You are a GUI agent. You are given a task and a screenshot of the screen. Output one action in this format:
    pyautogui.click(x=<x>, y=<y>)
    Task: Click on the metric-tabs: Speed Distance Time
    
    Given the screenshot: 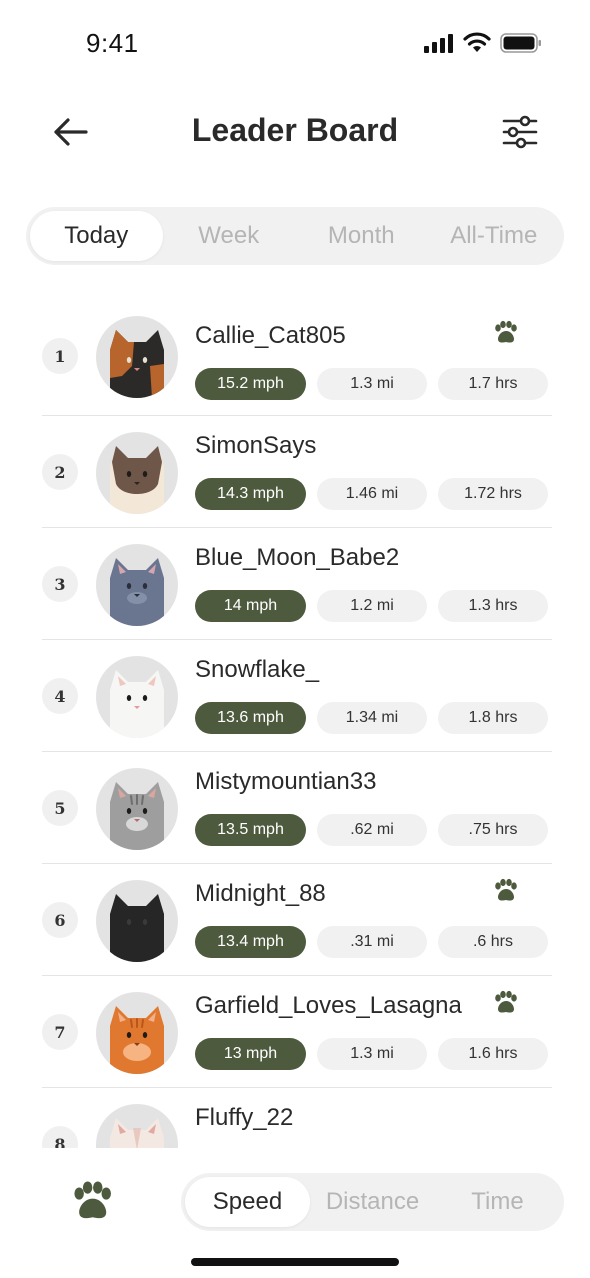 What is the action you would take?
    pyautogui.click(x=372, y=1202)
    